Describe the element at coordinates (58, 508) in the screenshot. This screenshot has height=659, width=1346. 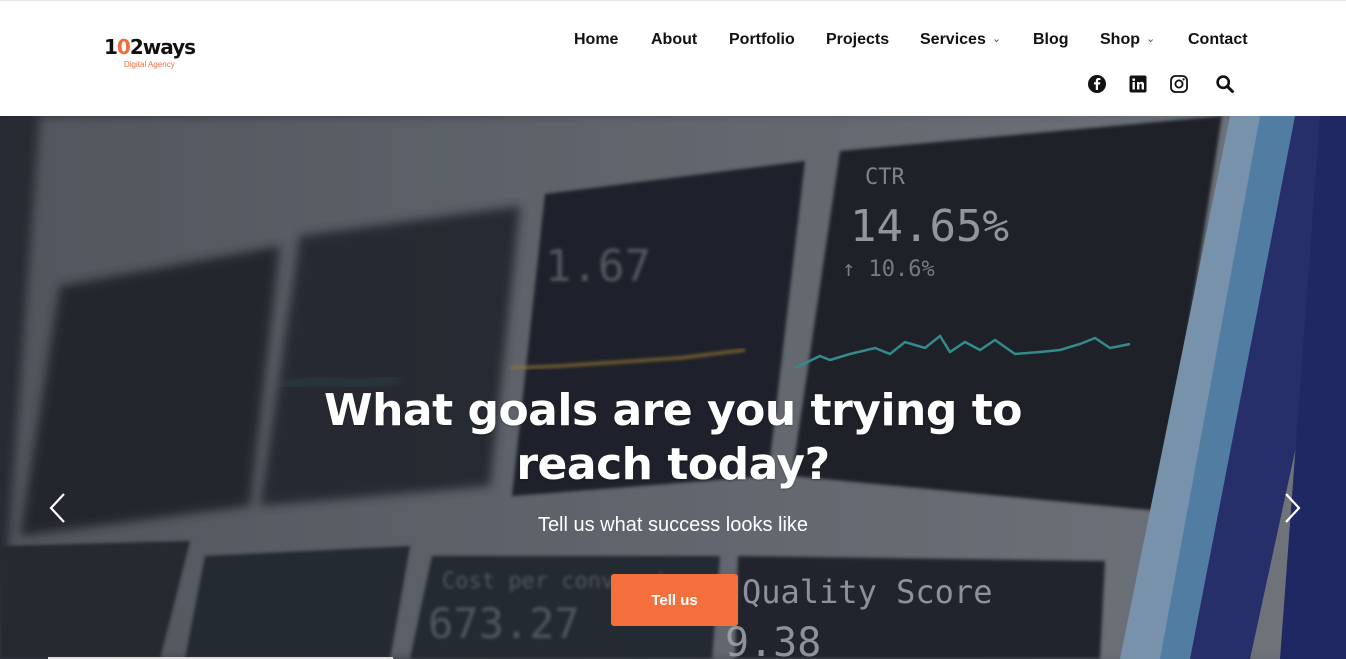
I see `slider-prev-arrow-icon` at that location.